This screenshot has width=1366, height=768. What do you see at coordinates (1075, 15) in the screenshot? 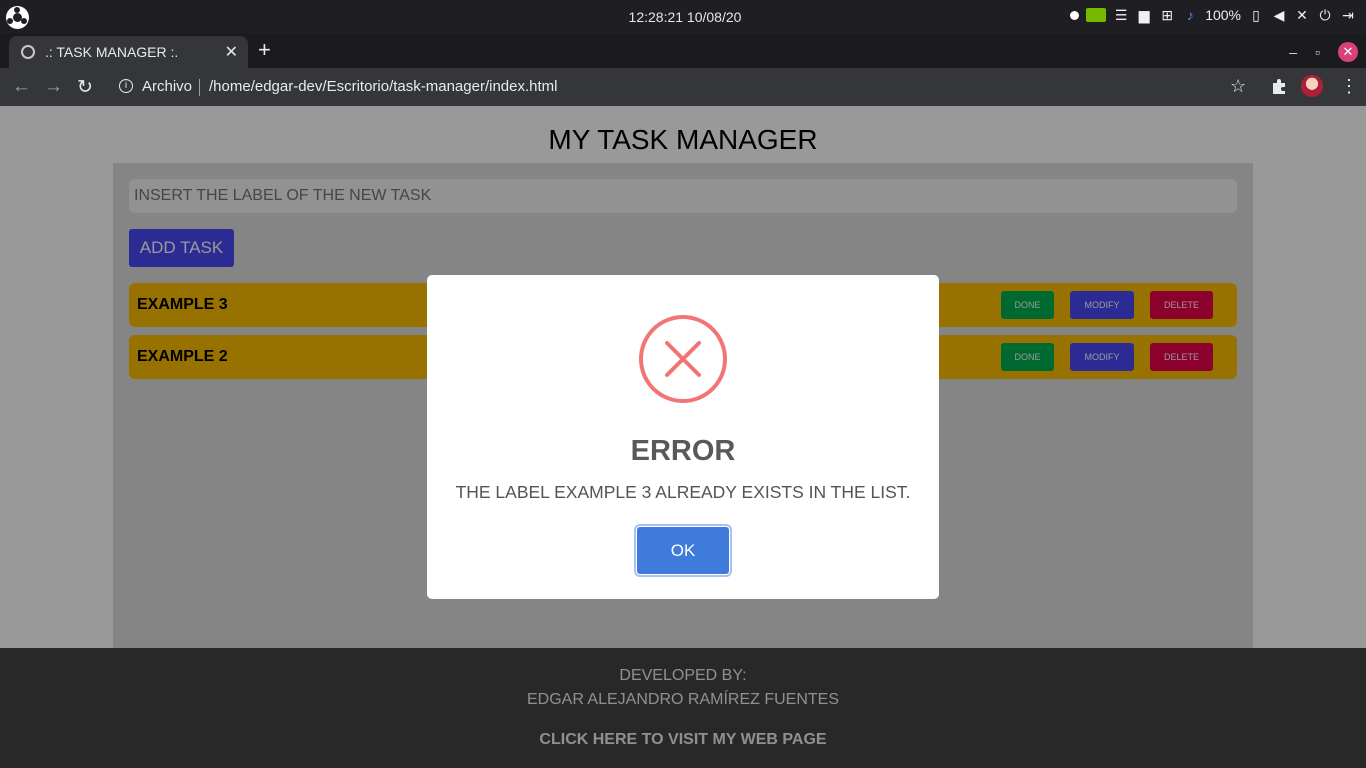
I see `record-indicator-icon` at bounding box center [1075, 15].